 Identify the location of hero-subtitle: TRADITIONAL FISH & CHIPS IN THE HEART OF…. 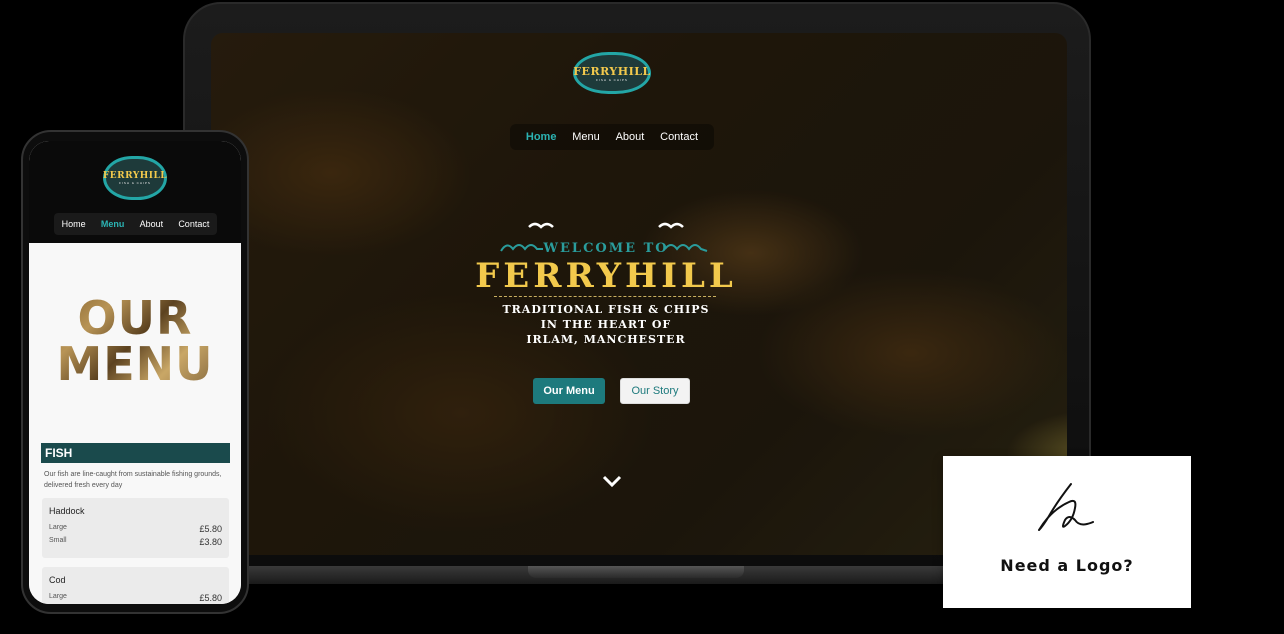
(606, 324).